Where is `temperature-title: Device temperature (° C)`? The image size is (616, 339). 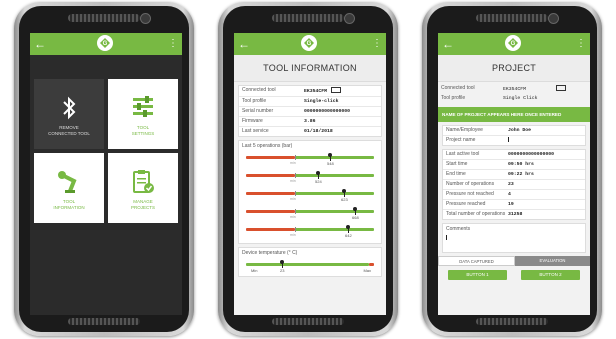
temperature-title: Device temperature (° C) is located at coordinates (270, 253).